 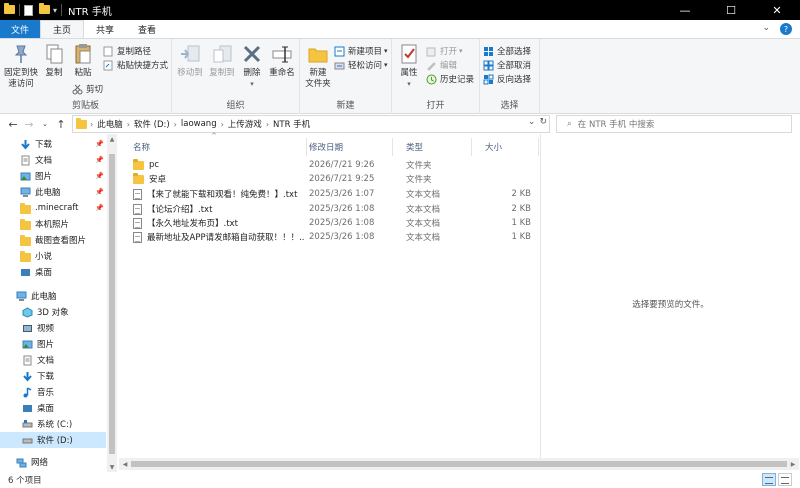 I want to click on nav-item-desktop: 桌面, so click(x=53, y=272).